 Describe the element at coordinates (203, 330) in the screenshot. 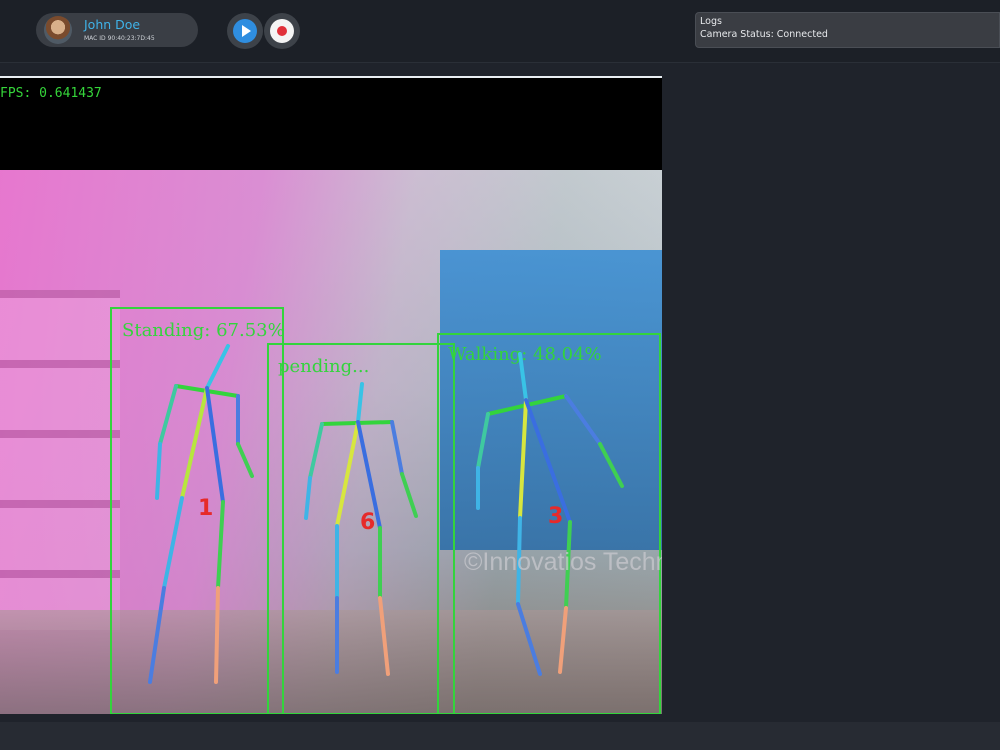

I see `detection-label-1: Standing: 67.53%` at that location.